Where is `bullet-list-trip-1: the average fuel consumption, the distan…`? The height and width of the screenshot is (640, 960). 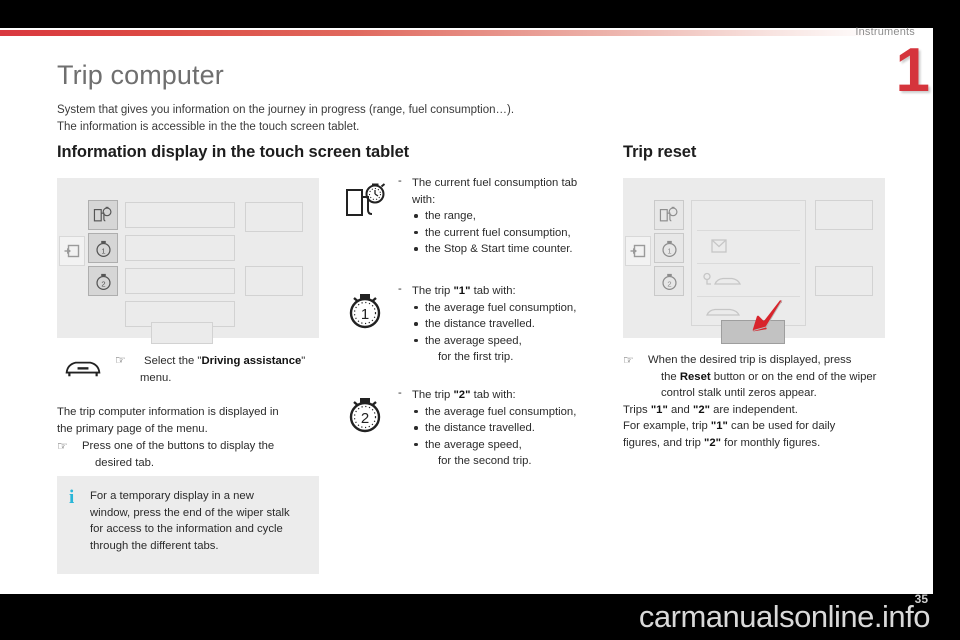
bullet-list-trip-1: the average fuel consumption, the distan… is located at coordinates (510, 325).